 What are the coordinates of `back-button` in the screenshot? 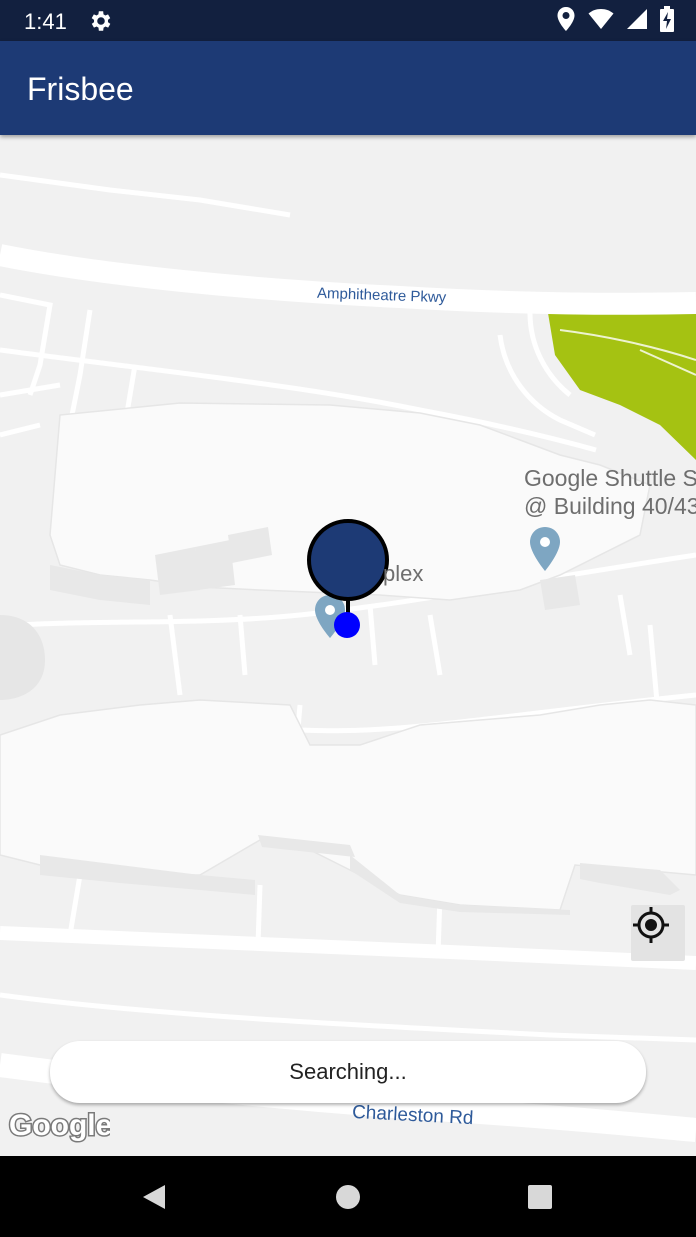 It's located at (154, 1197).